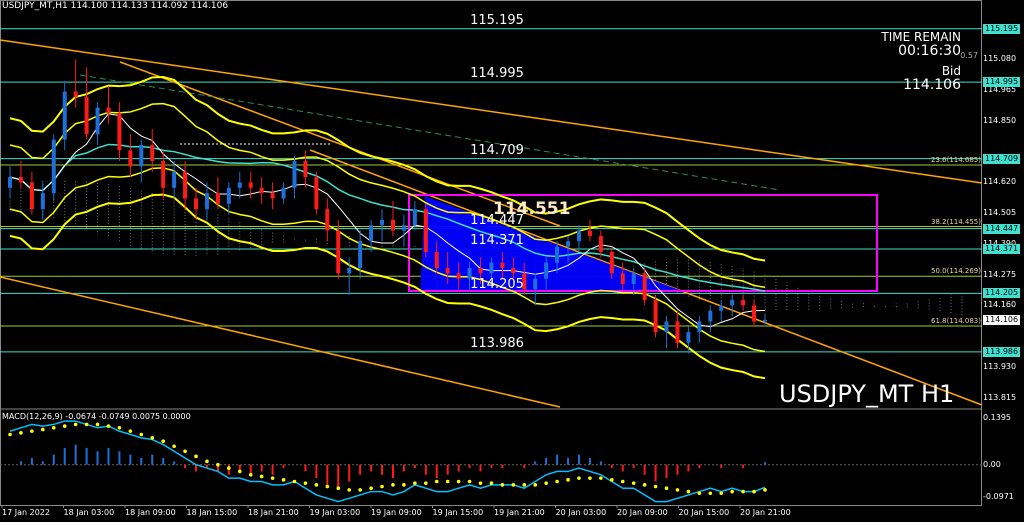 The image size is (1024, 522). What do you see at coordinates (765, 512) in the screenshot?
I see `time-axis-tick: 20 Jan 21:00` at bounding box center [765, 512].